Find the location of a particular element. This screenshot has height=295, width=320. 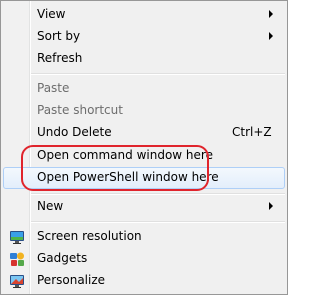

menu-item-undo-delete: Undo Delete Ctrl+Z is located at coordinates (144, 133).